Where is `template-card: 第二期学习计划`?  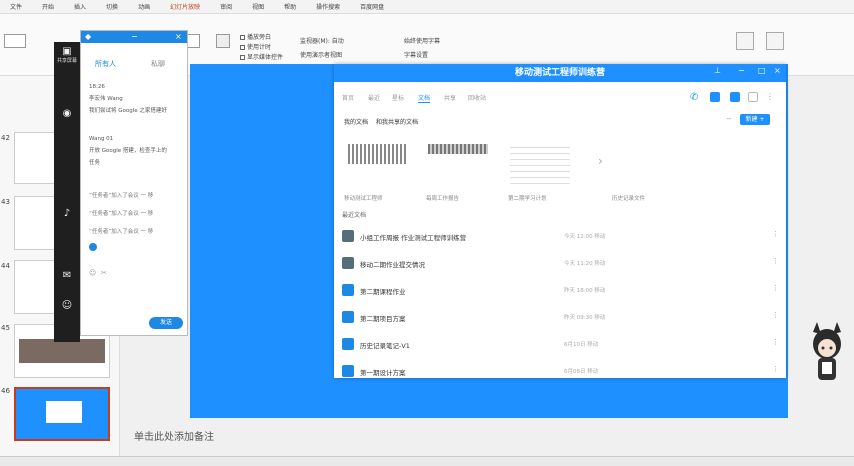 template-card: 第二期学习计划 is located at coordinates (546, 169).